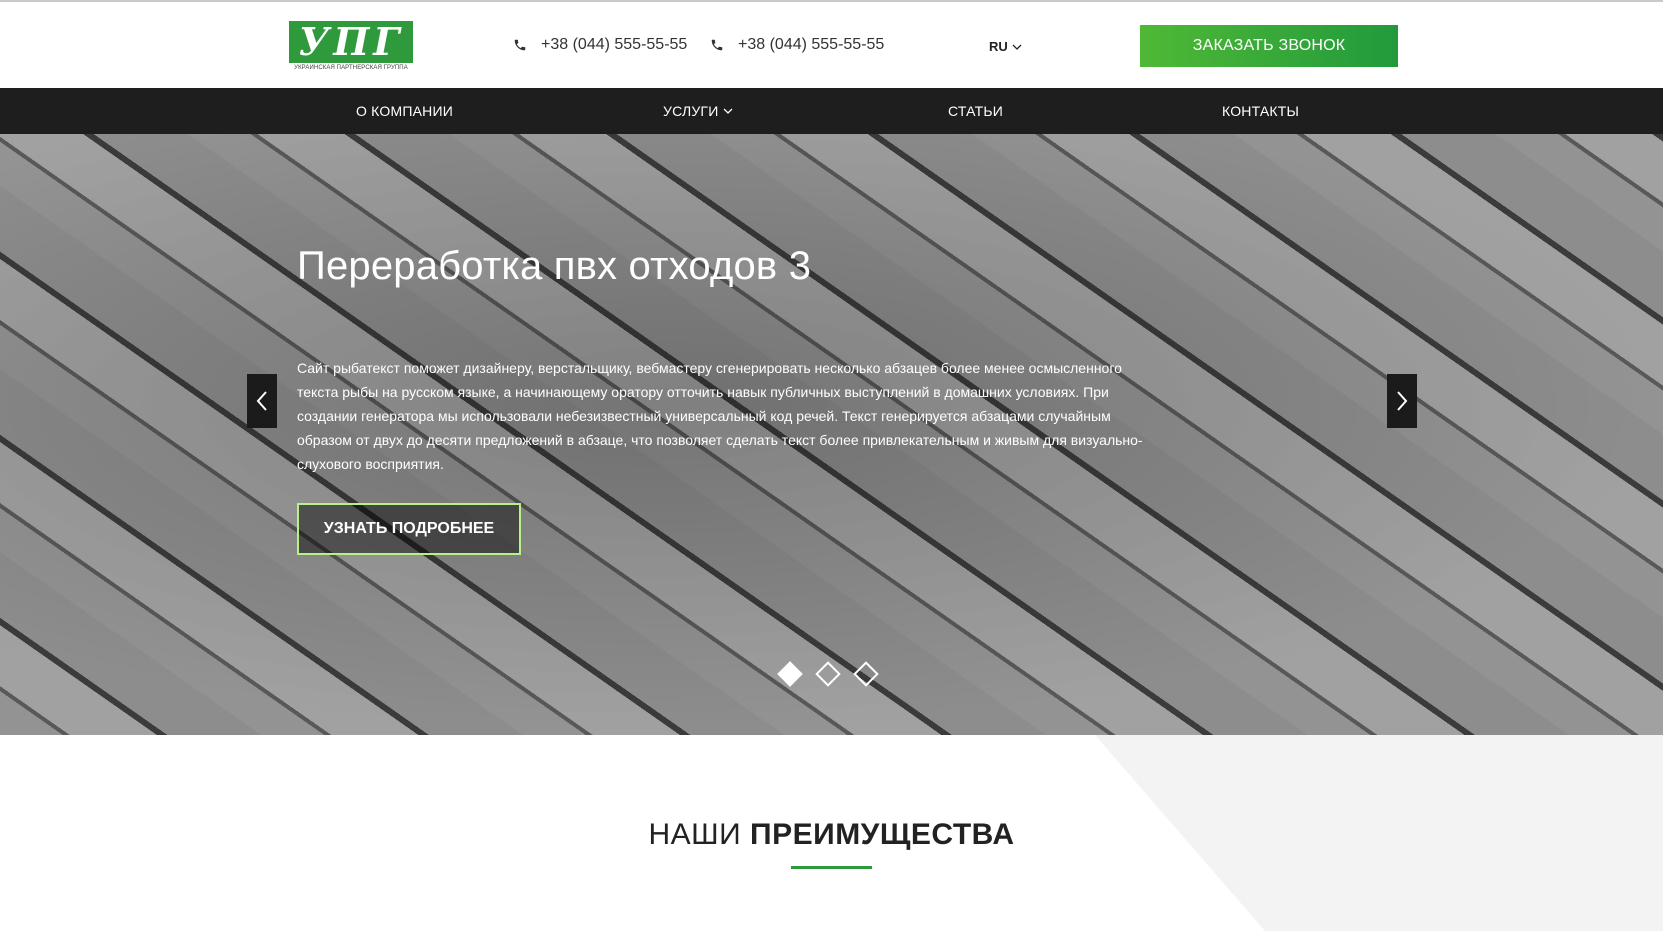  Describe the element at coordinates (614, 44) in the screenshot. I see `phone-number-1: +38 (044) 555-55-55` at that location.